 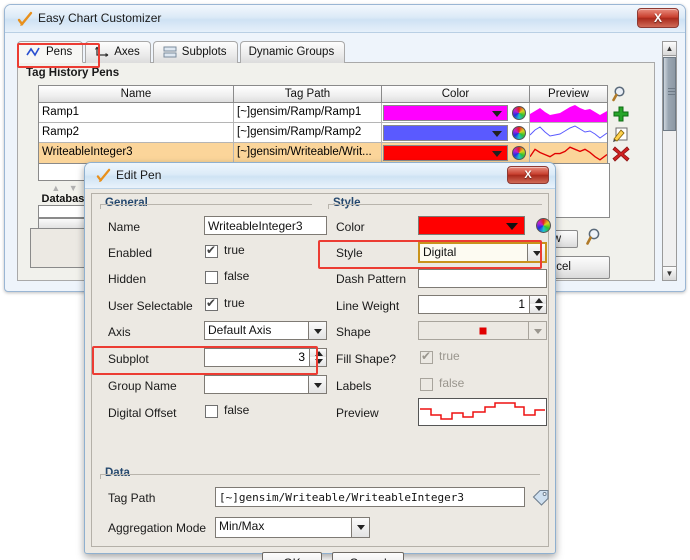 What do you see at coordinates (328, 206) in the screenshot?
I see `style-group-tick` at bounding box center [328, 206].